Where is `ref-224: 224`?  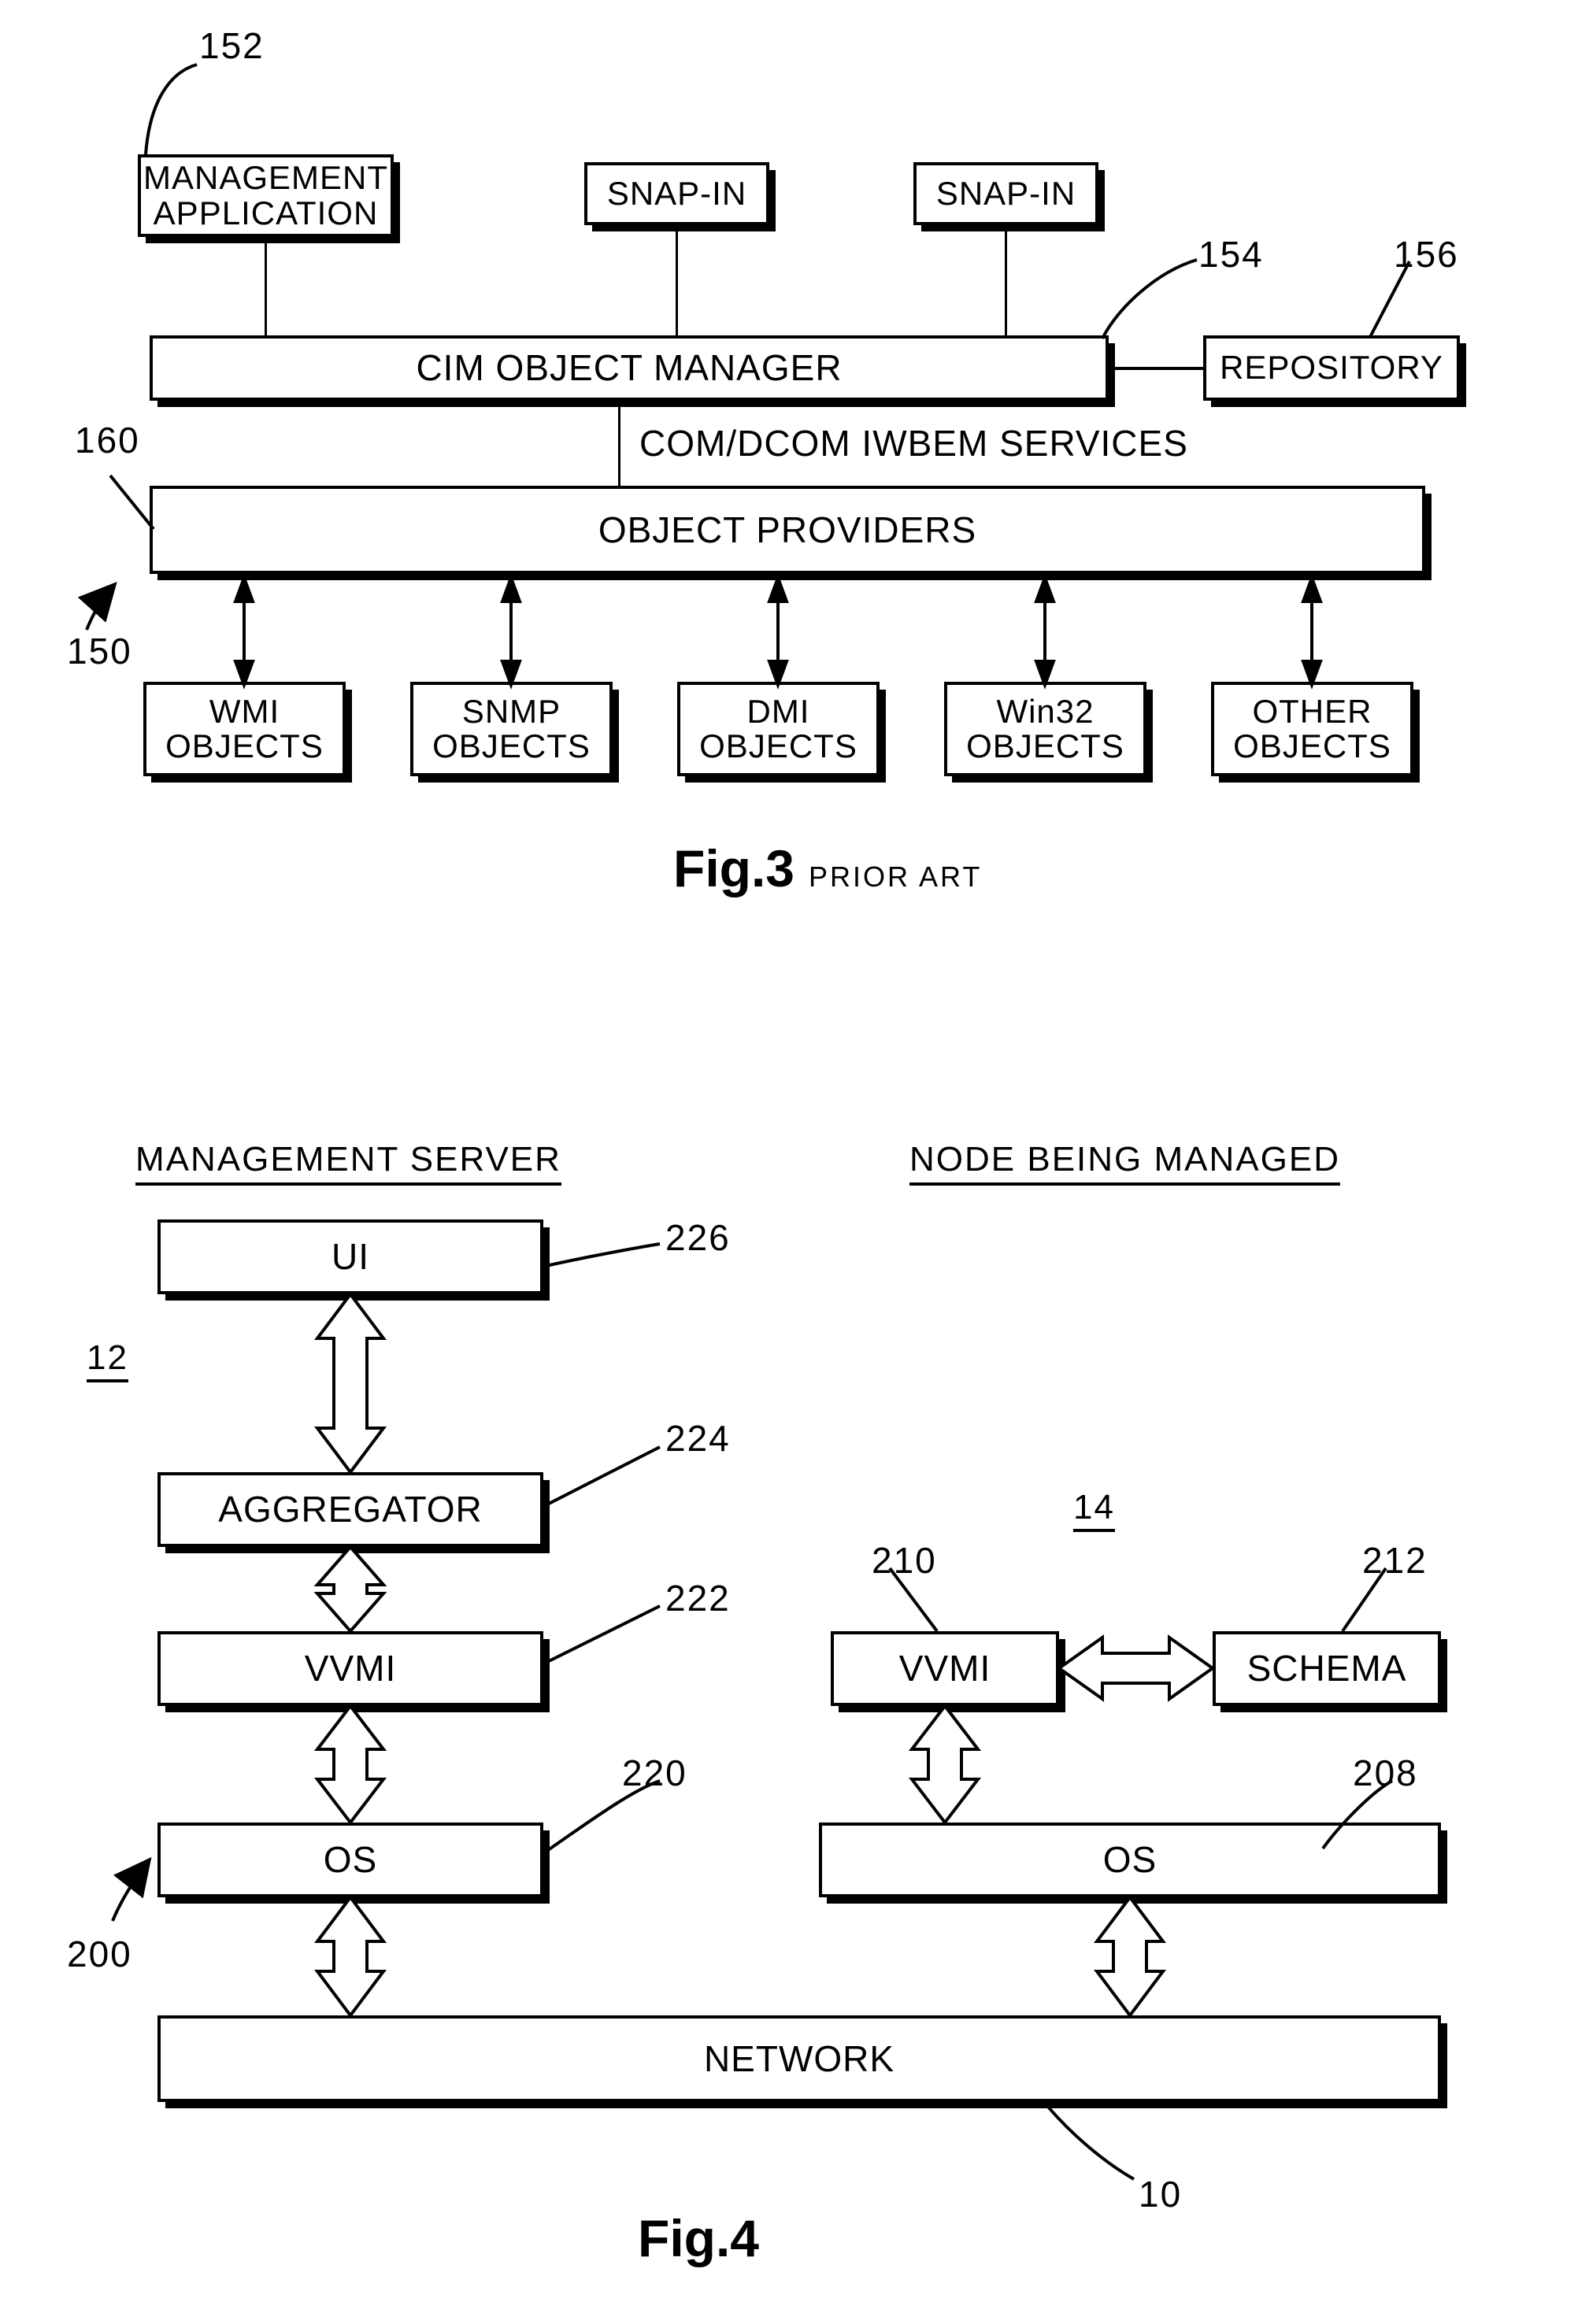 ref-224: 224 is located at coordinates (698, 1438).